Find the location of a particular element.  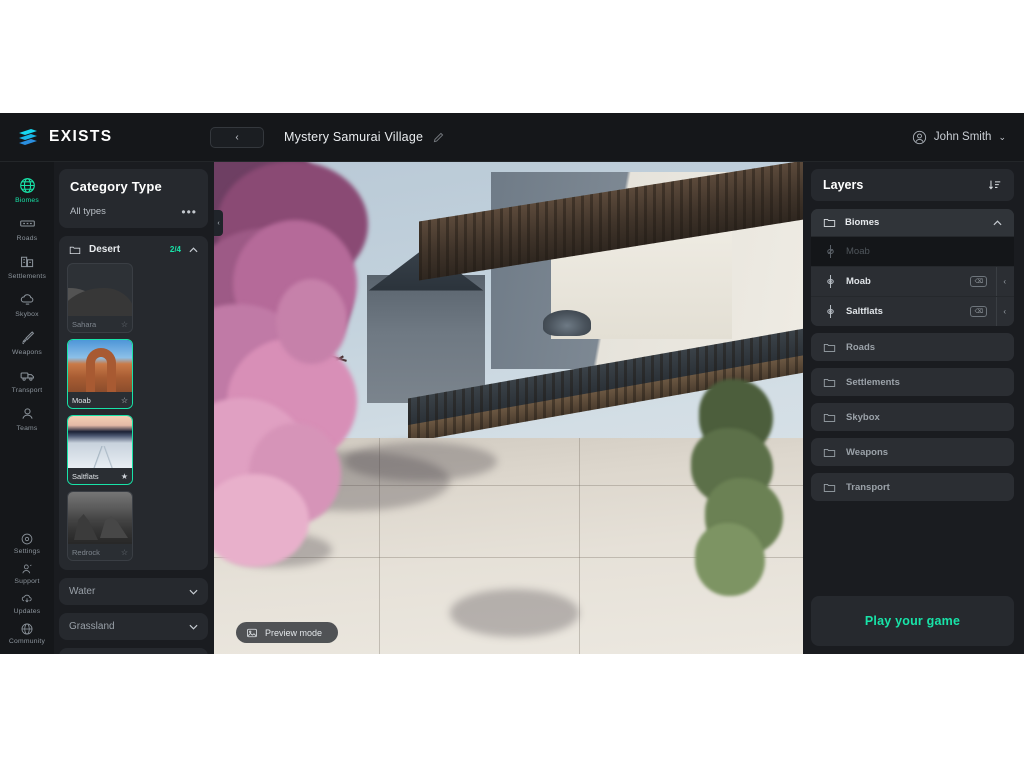

chevron-down-icon: ⌄ is located at coordinates (1002, 136).